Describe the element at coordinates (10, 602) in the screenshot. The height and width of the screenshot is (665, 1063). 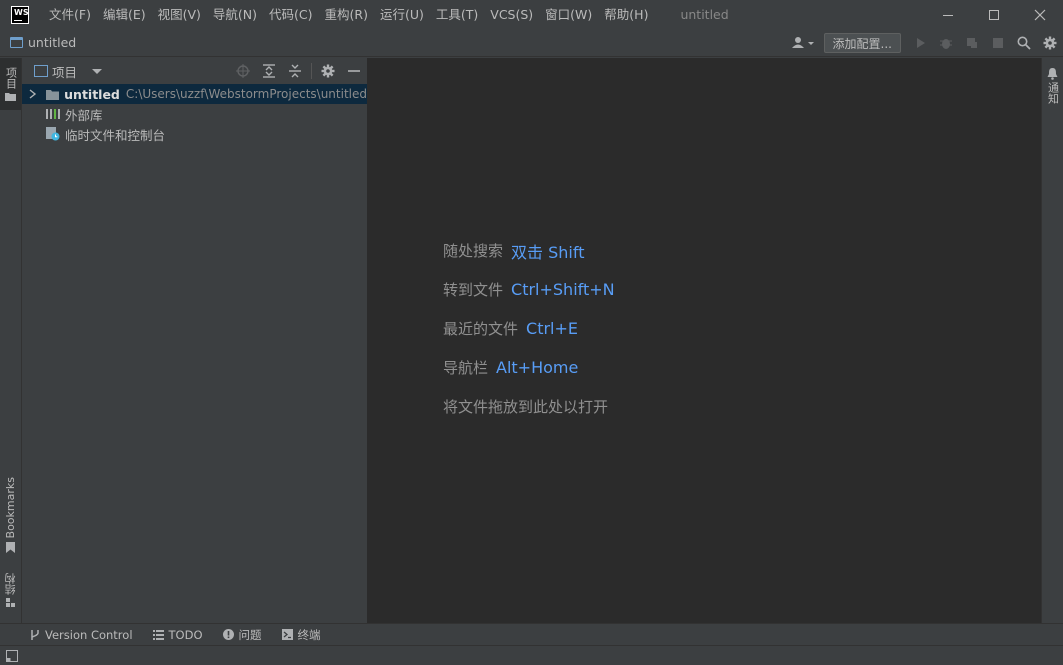
I see `structure-icon` at that location.